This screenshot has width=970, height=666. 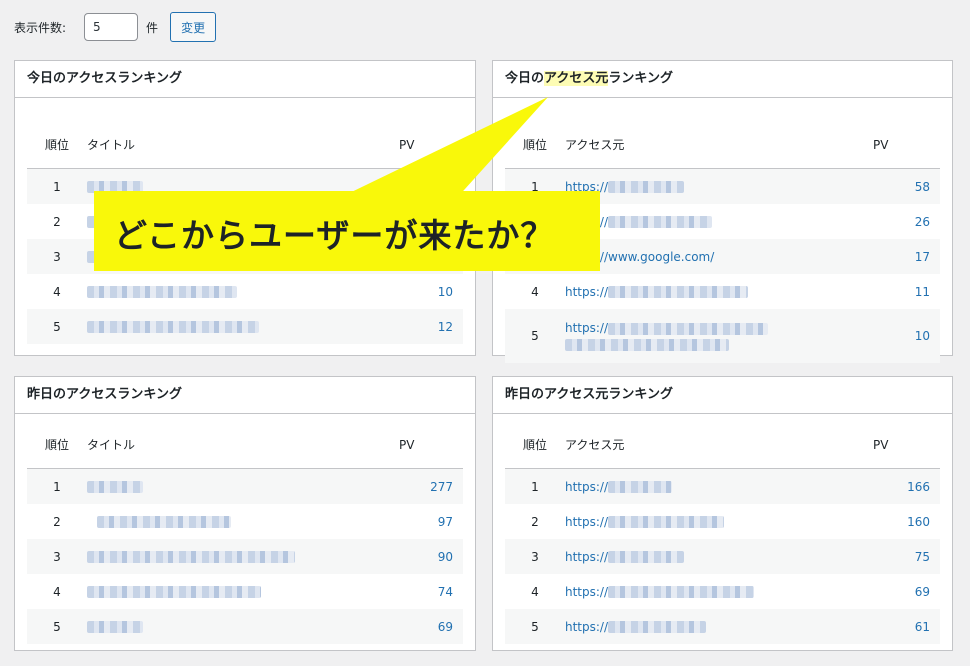 I want to click on callout-pointer, so click(x=441, y=148).